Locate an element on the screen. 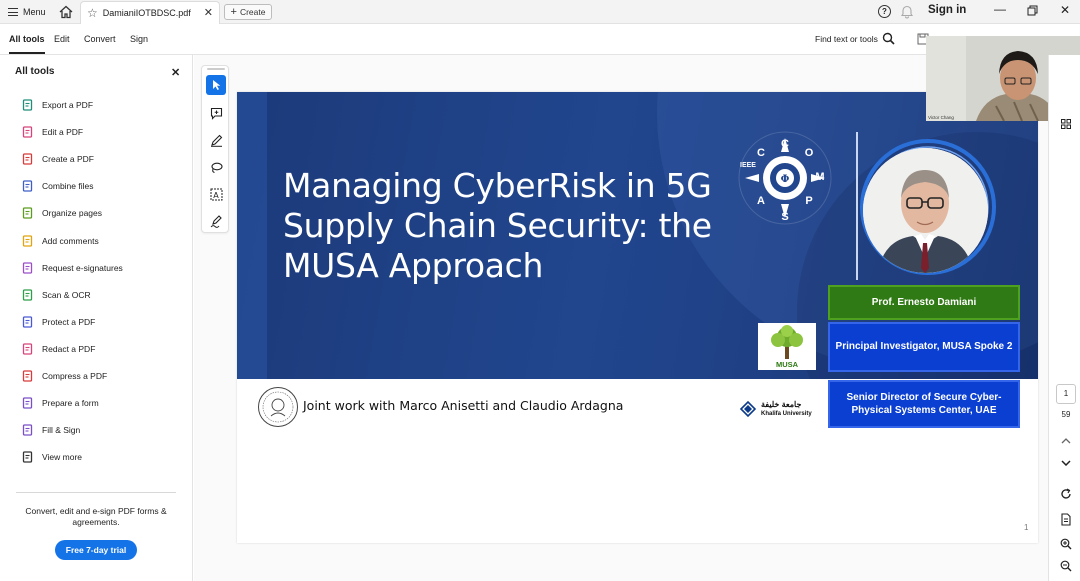 The width and height of the screenshot is (1080, 581). svg-text: Φ is located at coordinates (785, 179).